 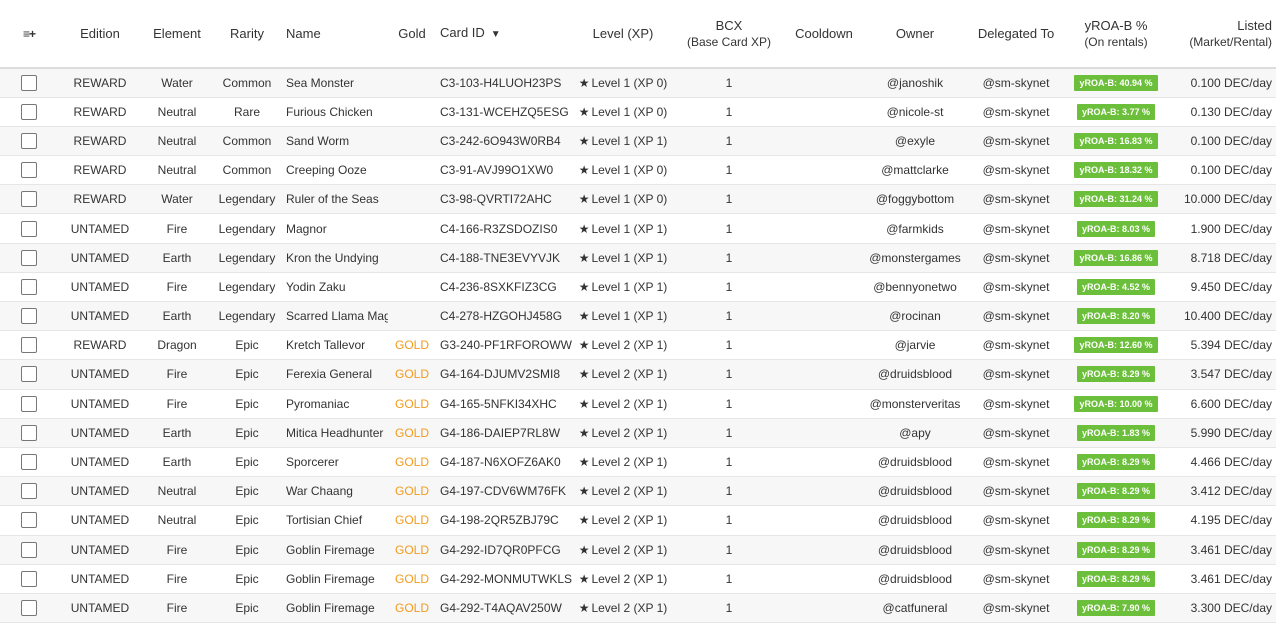 What do you see at coordinates (504, 345) in the screenshot?
I see `cell-card-id: G3-240-PF1RFOROWW` at bounding box center [504, 345].